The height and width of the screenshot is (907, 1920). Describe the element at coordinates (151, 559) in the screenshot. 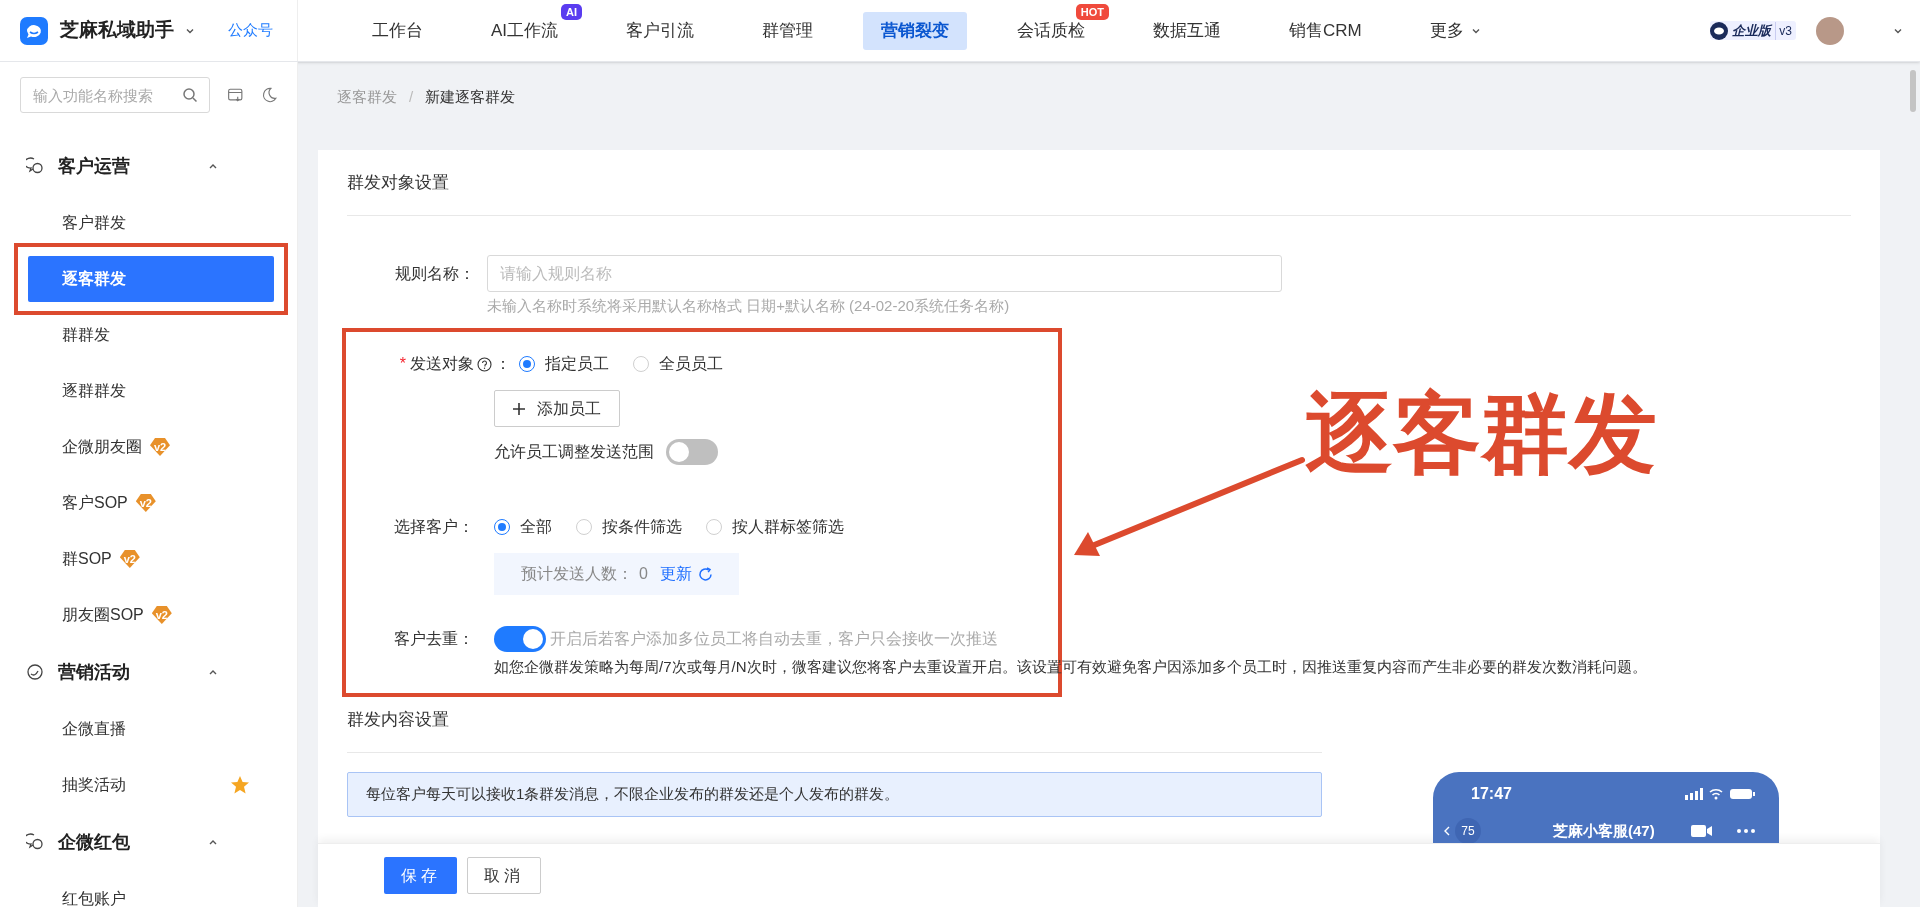

I see `sidebar-item: 群SOP v2` at that location.